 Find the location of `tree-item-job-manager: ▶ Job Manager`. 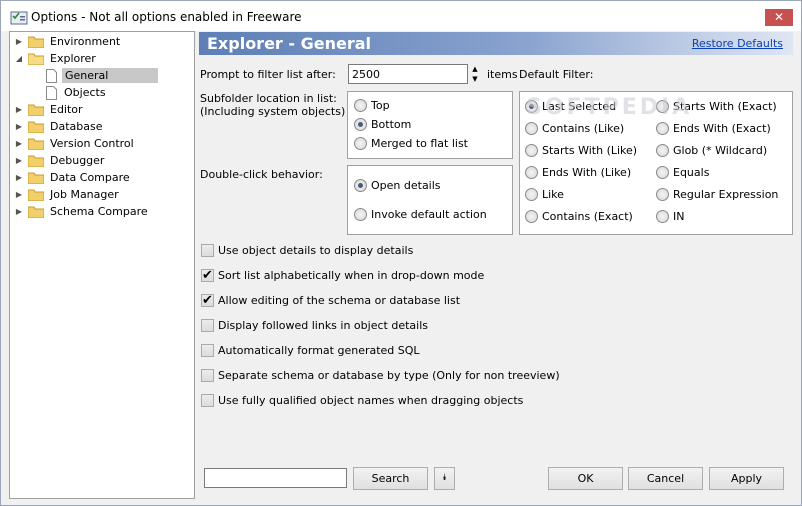

tree-item-job-manager: ▶ Job Manager is located at coordinates (67, 194).